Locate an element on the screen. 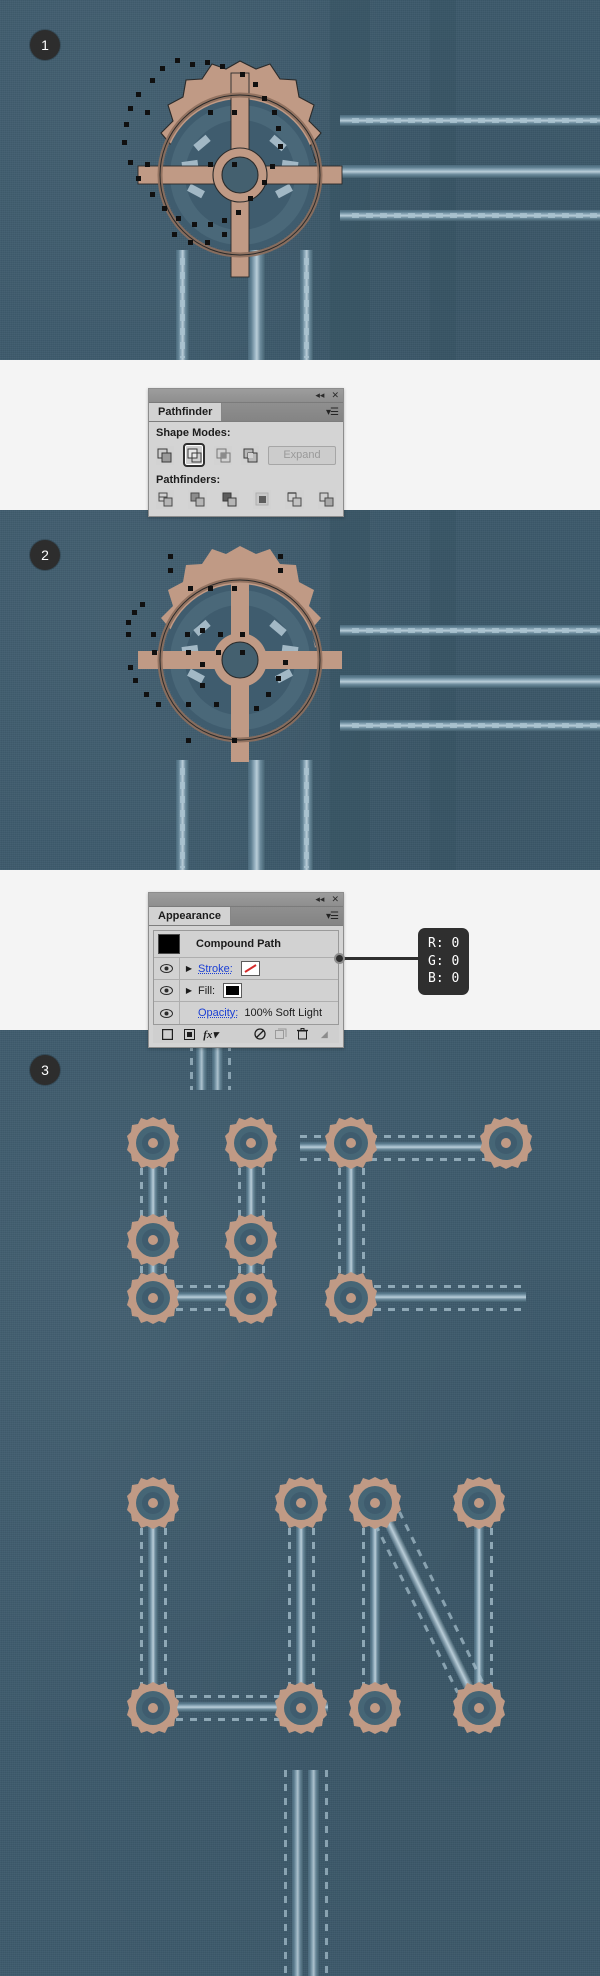  shape-mode-exclude-button is located at coordinates (250, 455).